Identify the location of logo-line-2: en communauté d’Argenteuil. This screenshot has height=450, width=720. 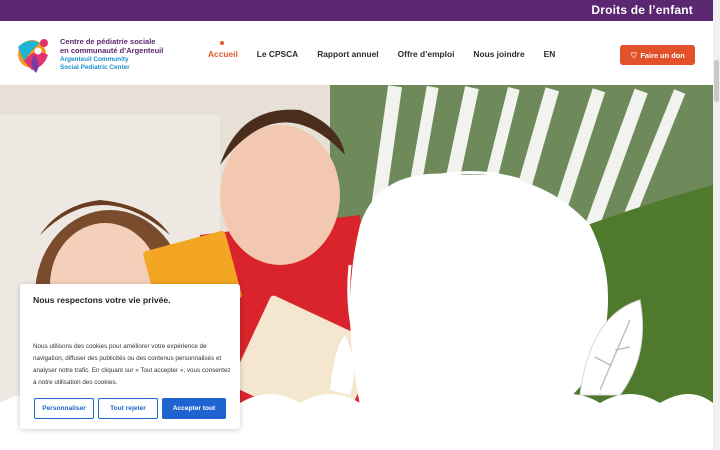
(112, 50).